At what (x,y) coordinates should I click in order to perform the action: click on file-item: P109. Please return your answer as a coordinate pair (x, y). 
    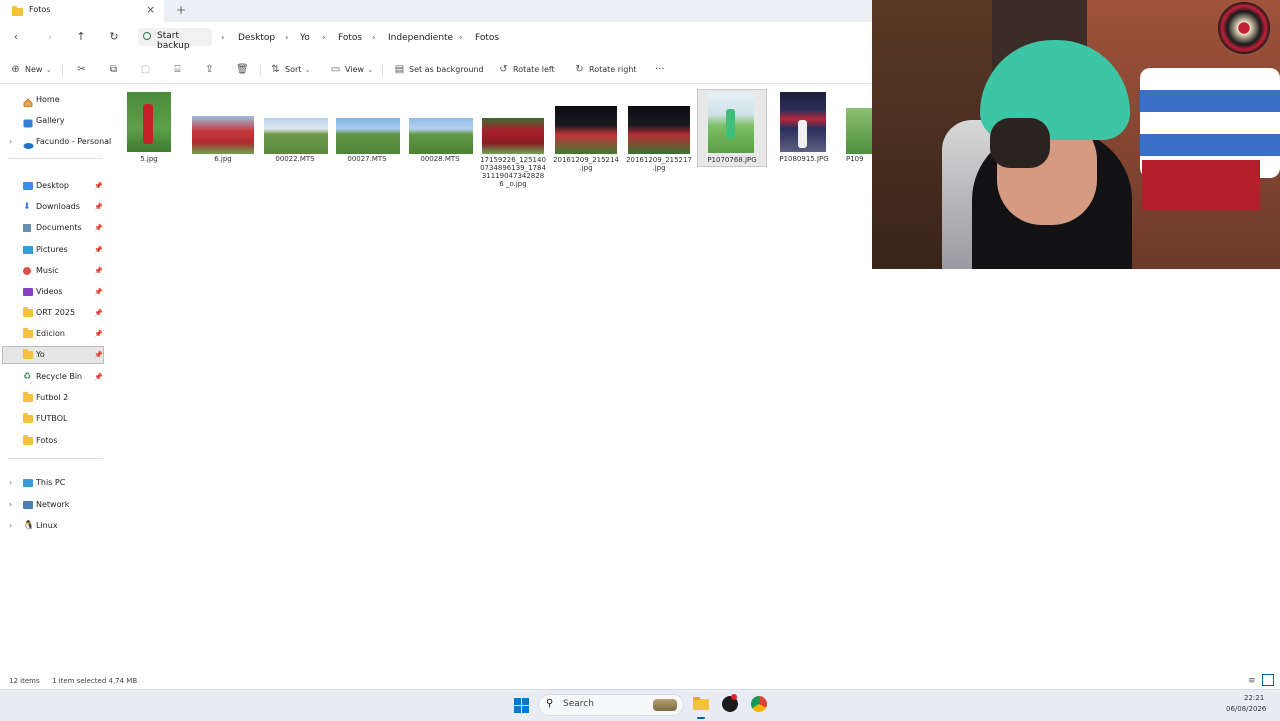
    Looking at the image, I should click on (859, 130).